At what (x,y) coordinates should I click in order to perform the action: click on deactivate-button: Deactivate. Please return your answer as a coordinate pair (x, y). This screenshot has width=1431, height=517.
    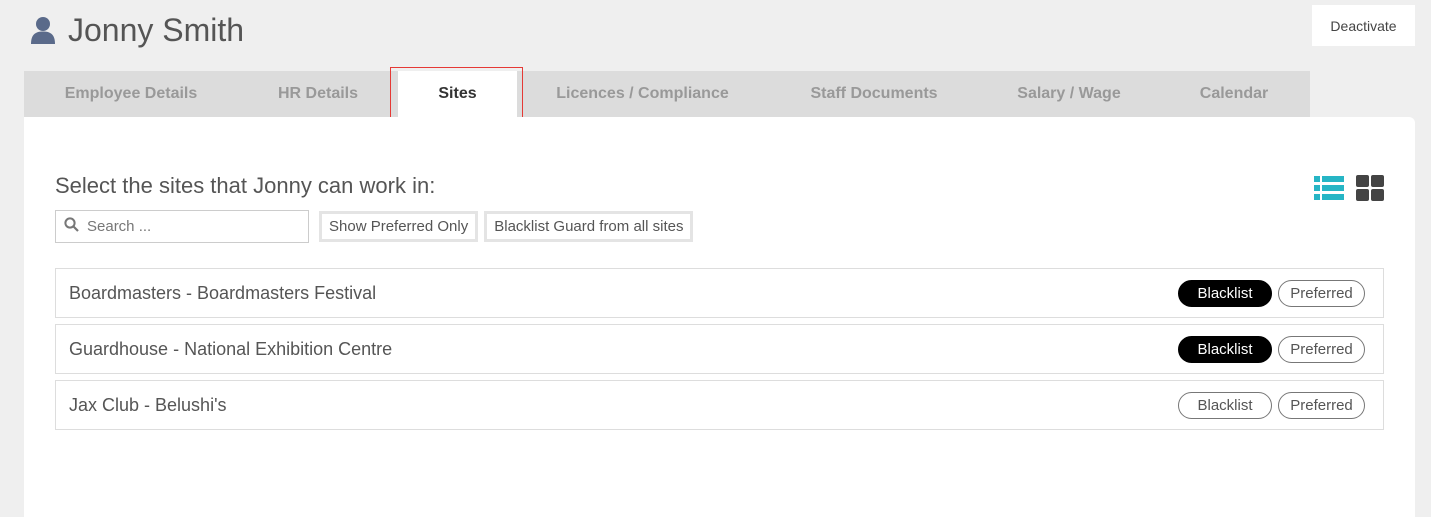
    Looking at the image, I should click on (1363, 25).